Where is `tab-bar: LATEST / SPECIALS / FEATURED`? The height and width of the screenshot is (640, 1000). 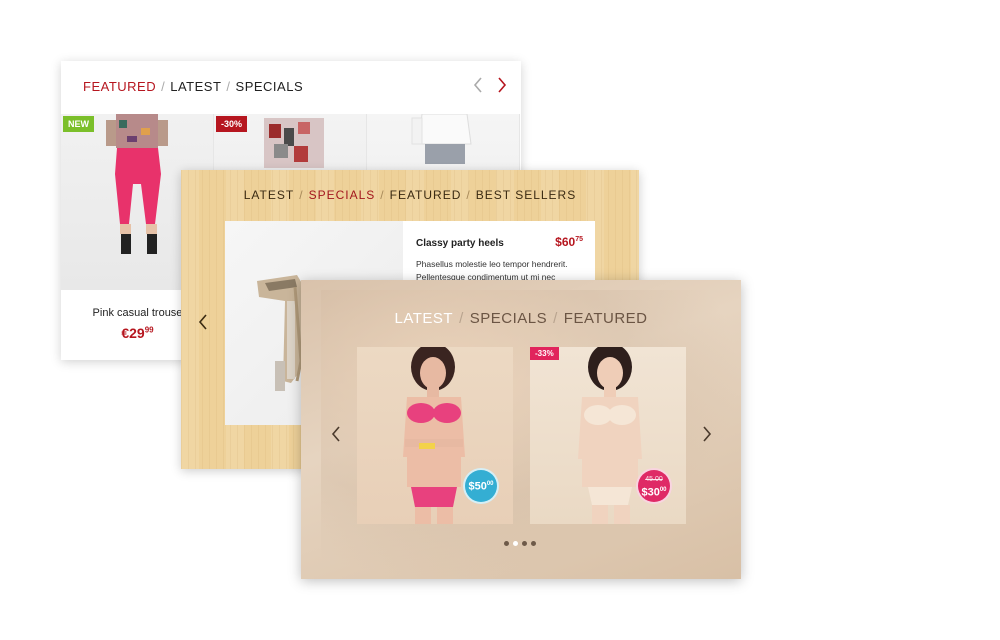 tab-bar: LATEST / SPECIALS / FEATURED is located at coordinates (521, 318).